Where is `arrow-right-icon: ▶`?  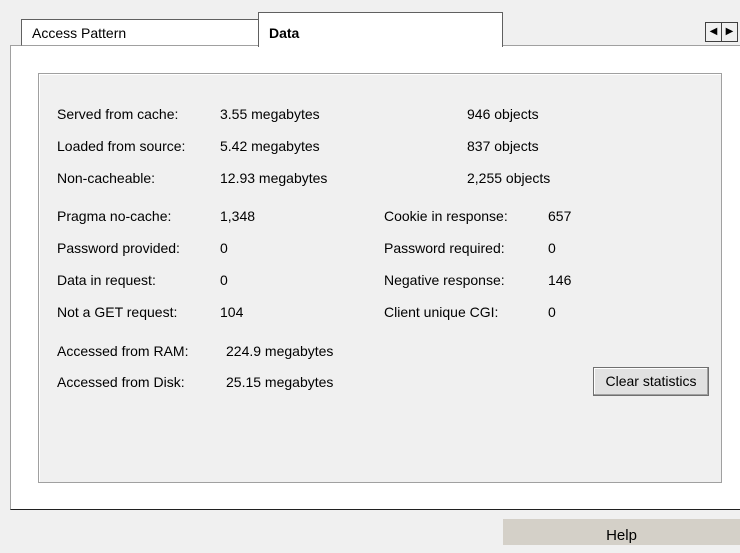 arrow-right-icon: ▶ is located at coordinates (729, 31).